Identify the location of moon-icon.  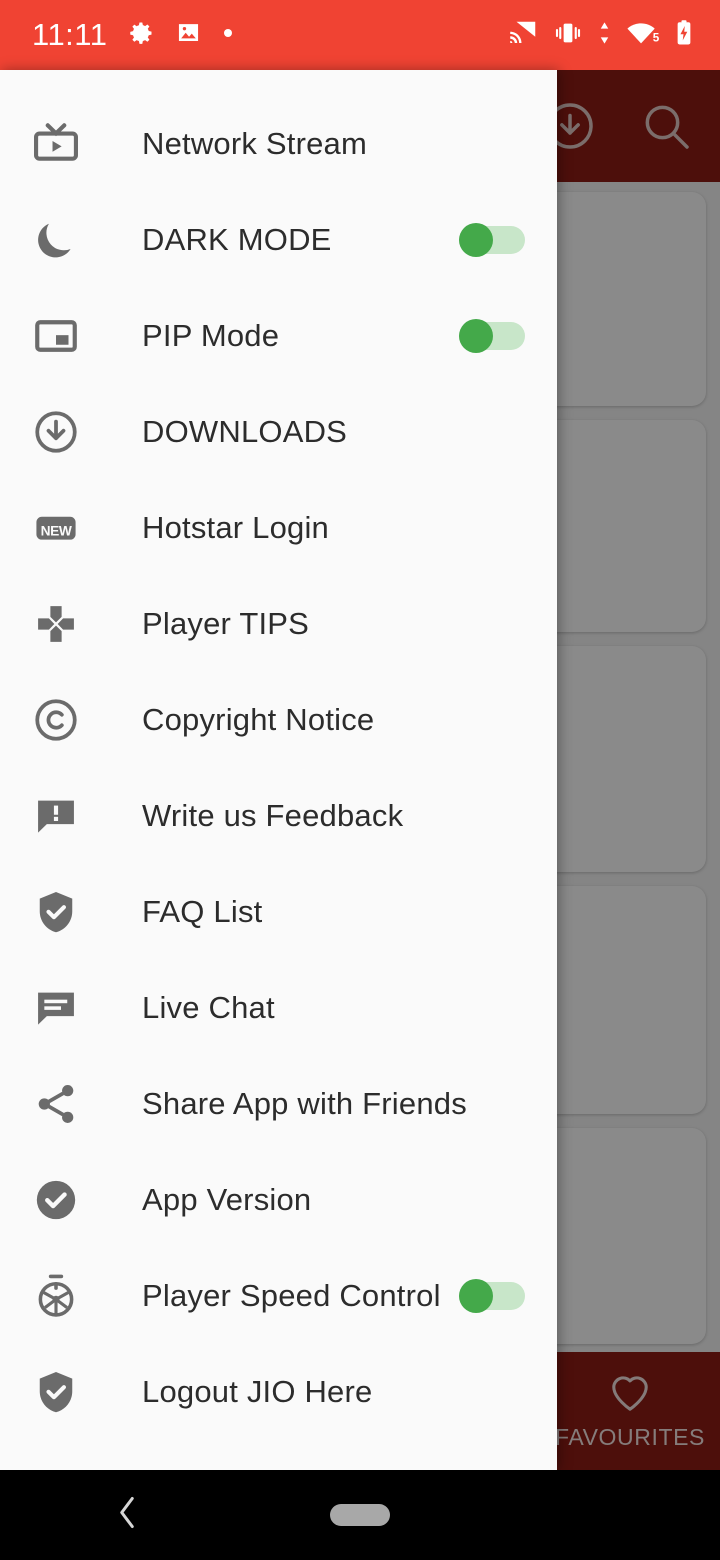
(56, 240).